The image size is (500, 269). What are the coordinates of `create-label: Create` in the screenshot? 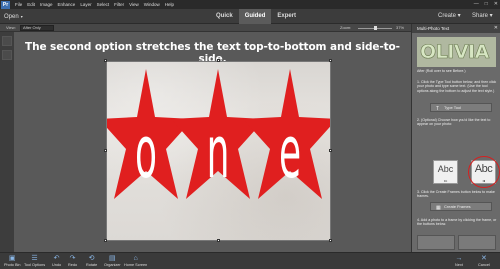 It's located at (447, 16).